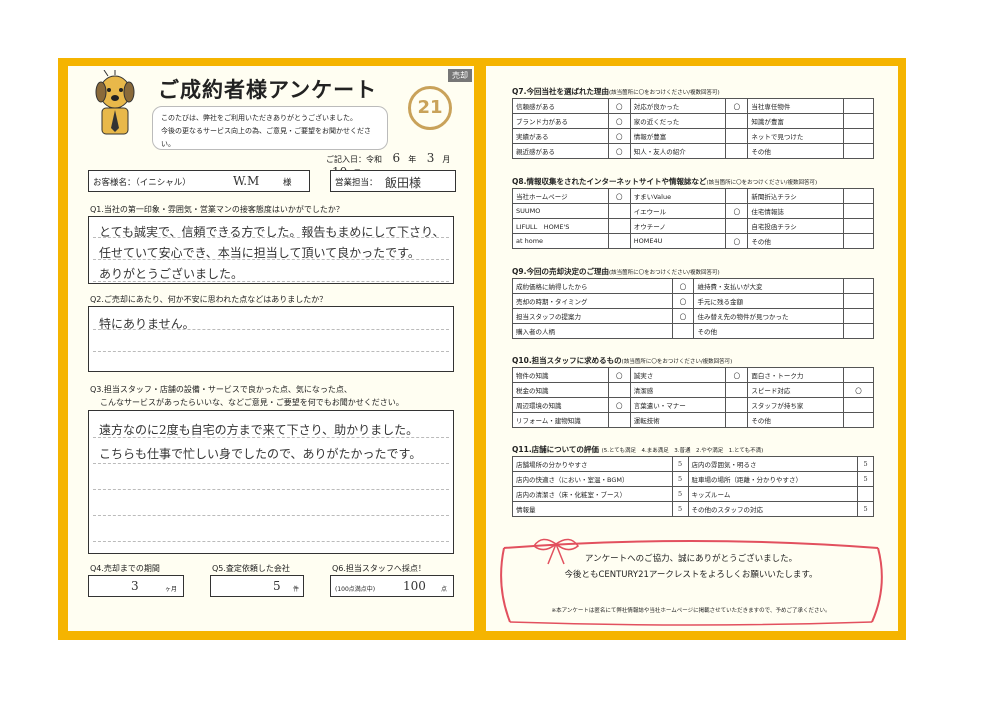 The width and height of the screenshot is (1000, 706). What do you see at coordinates (560, 375) in the screenshot?
I see `option-label: 物件の知識` at bounding box center [560, 375].